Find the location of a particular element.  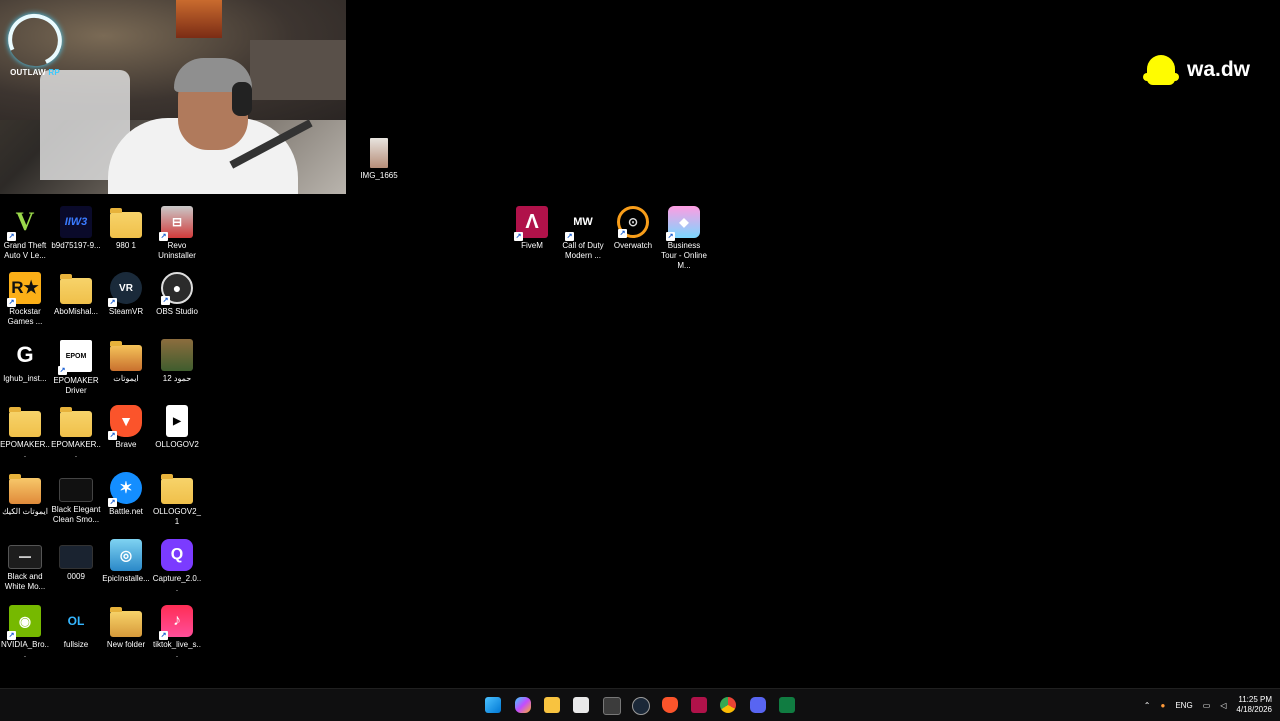

excel-icon is located at coordinates (787, 705).